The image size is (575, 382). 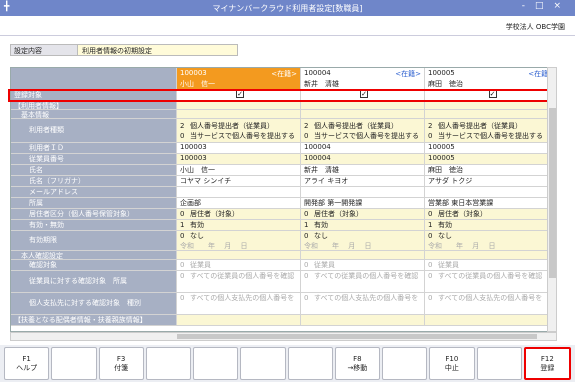 I want to click on emp-no-cell: 100005, so click(x=490, y=159).